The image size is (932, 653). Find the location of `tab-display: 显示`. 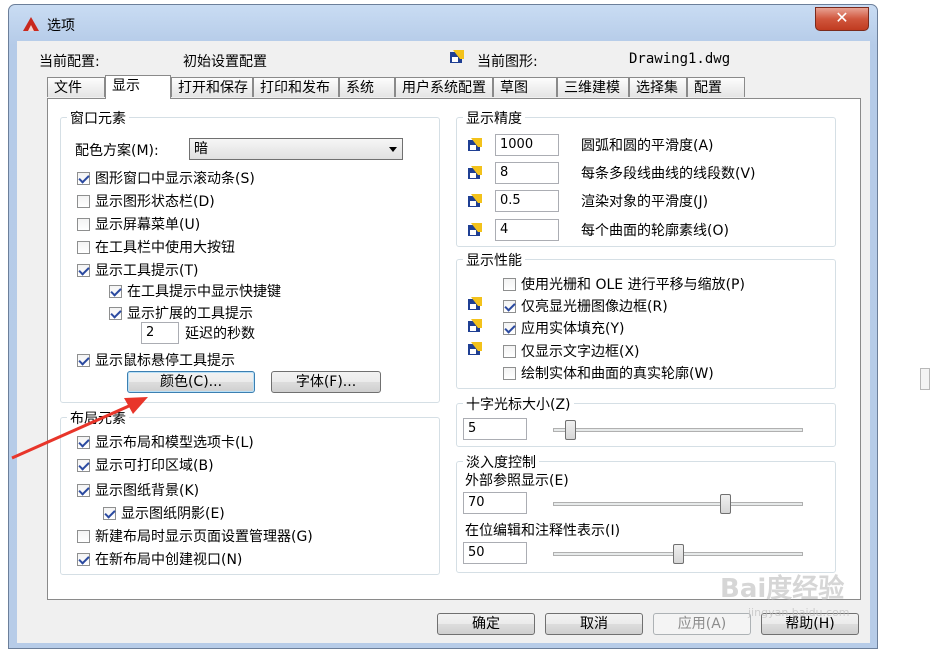

tab-display: 显示 is located at coordinates (138, 87).